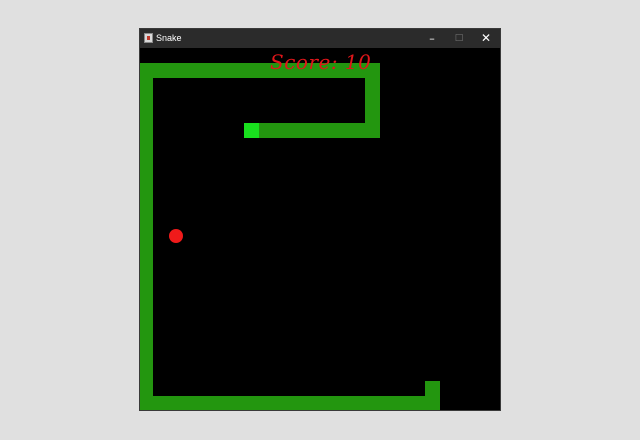 This screenshot has width=640, height=440. I want to click on score-label: Score: 10, so click(321, 62).